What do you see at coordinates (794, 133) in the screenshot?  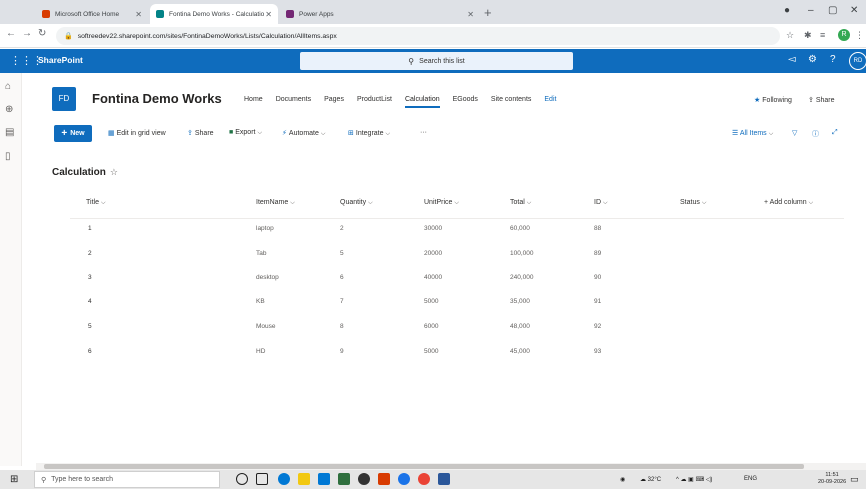 I see `filter-icon: ▽` at bounding box center [794, 133].